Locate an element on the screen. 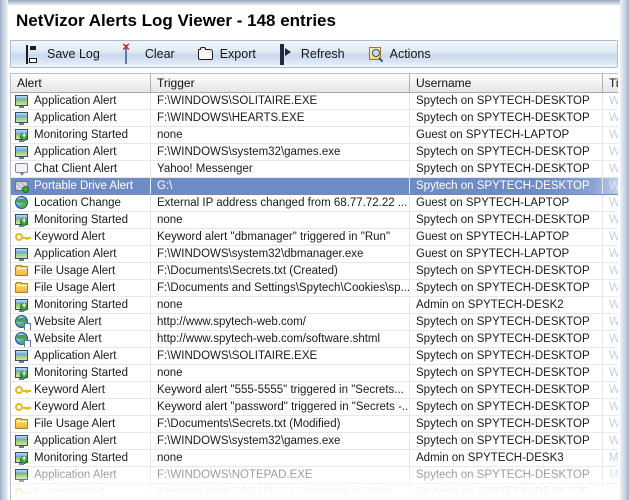 The height and width of the screenshot is (500, 629). page-title: NetVizor Alerts Log Viewer - 148 entries is located at coordinates (176, 20).